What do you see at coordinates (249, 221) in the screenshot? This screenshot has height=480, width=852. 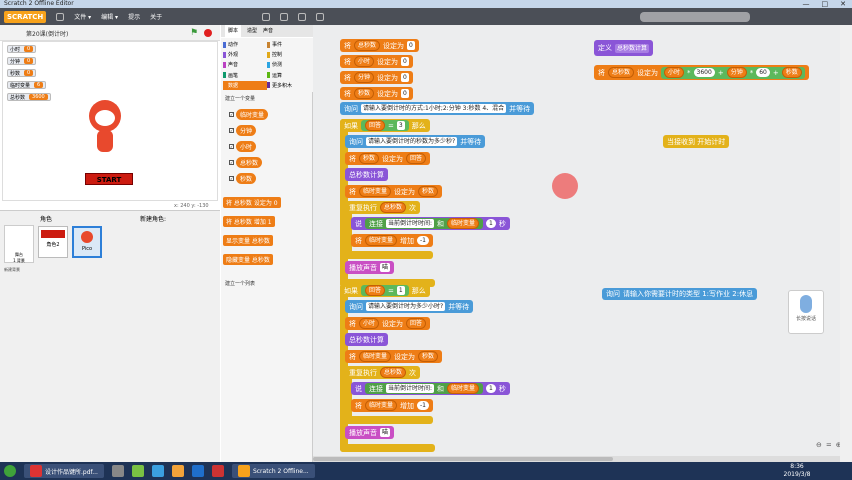 I see `palette-change-block: 将 总秒数 增加 1` at bounding box center [249, 221].